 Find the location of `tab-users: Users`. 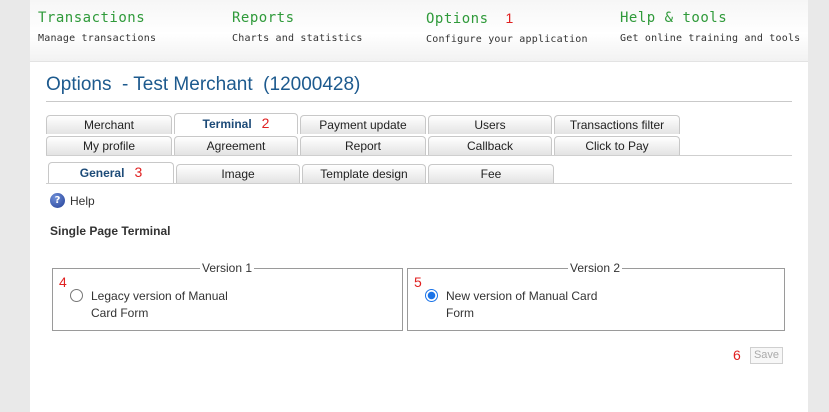

tab-users: Users is located at coordinates (490, 124).